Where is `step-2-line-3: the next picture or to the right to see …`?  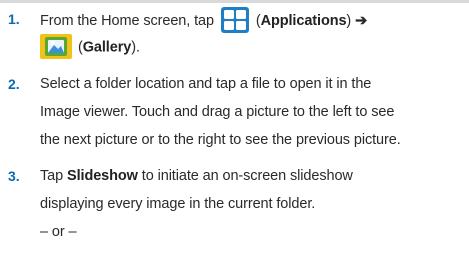 step-2-line-3: the next picture or to the right to see … is located at coordinates (220, 140).